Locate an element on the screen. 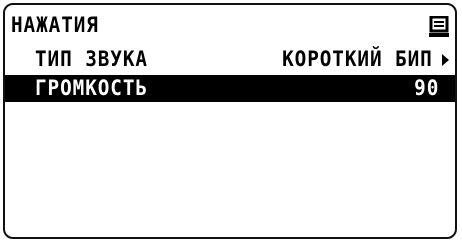 Image resolution: width=462 pixels, height=244 pixels. menu-item-label: ГРОМКОСТЬ is located at coordinates (91, 88).